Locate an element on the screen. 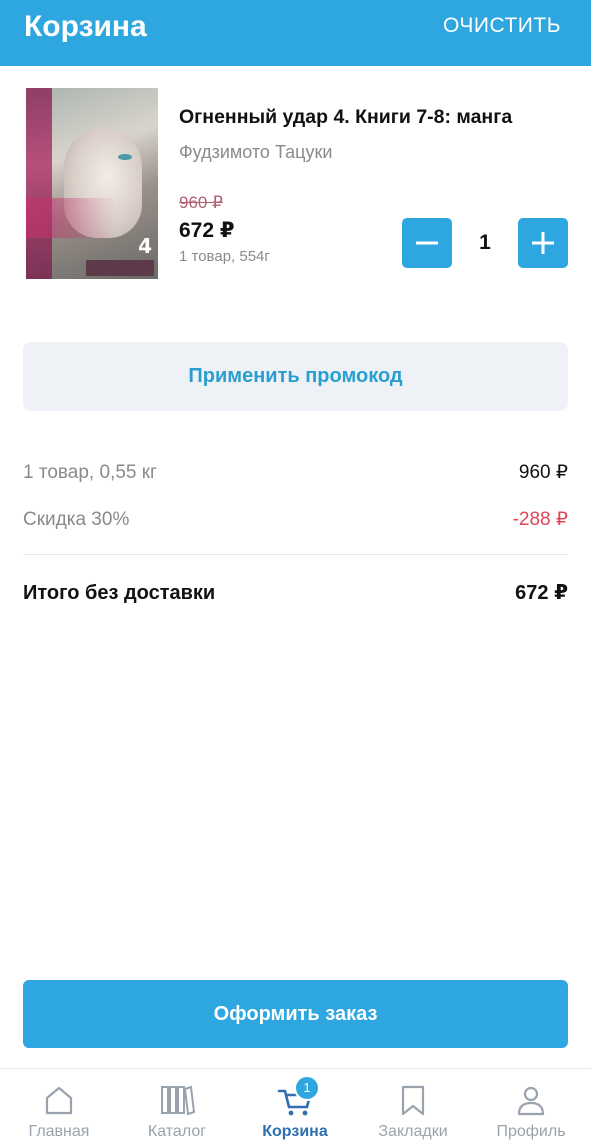  checkout-button: Оформить заказ is located at coordinates (295, 1014).